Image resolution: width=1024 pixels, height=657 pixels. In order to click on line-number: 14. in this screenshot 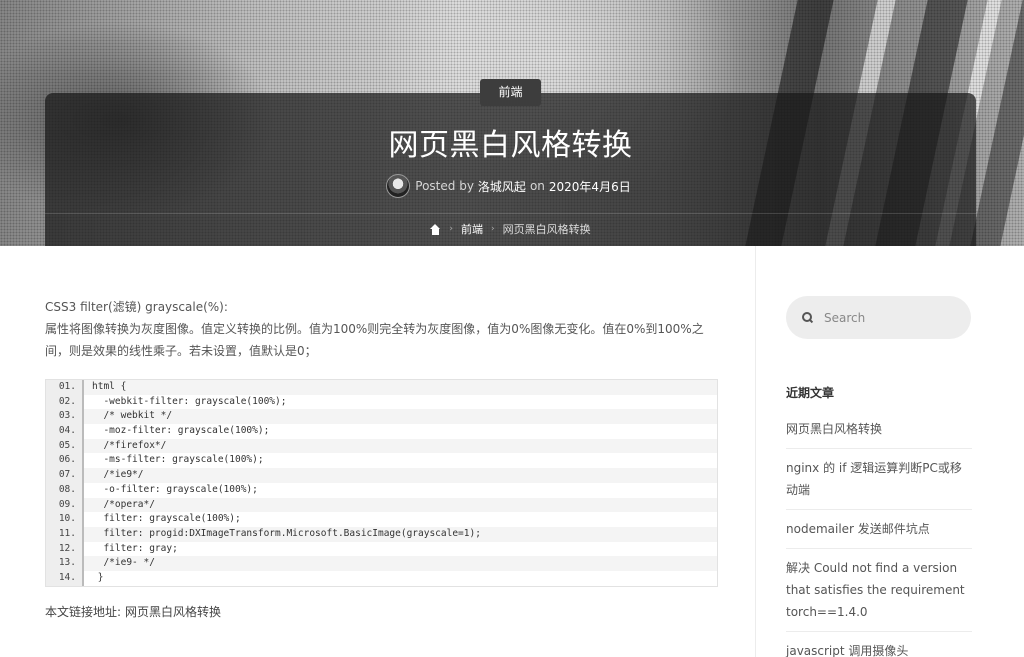, I will do `click(65, 578)`.